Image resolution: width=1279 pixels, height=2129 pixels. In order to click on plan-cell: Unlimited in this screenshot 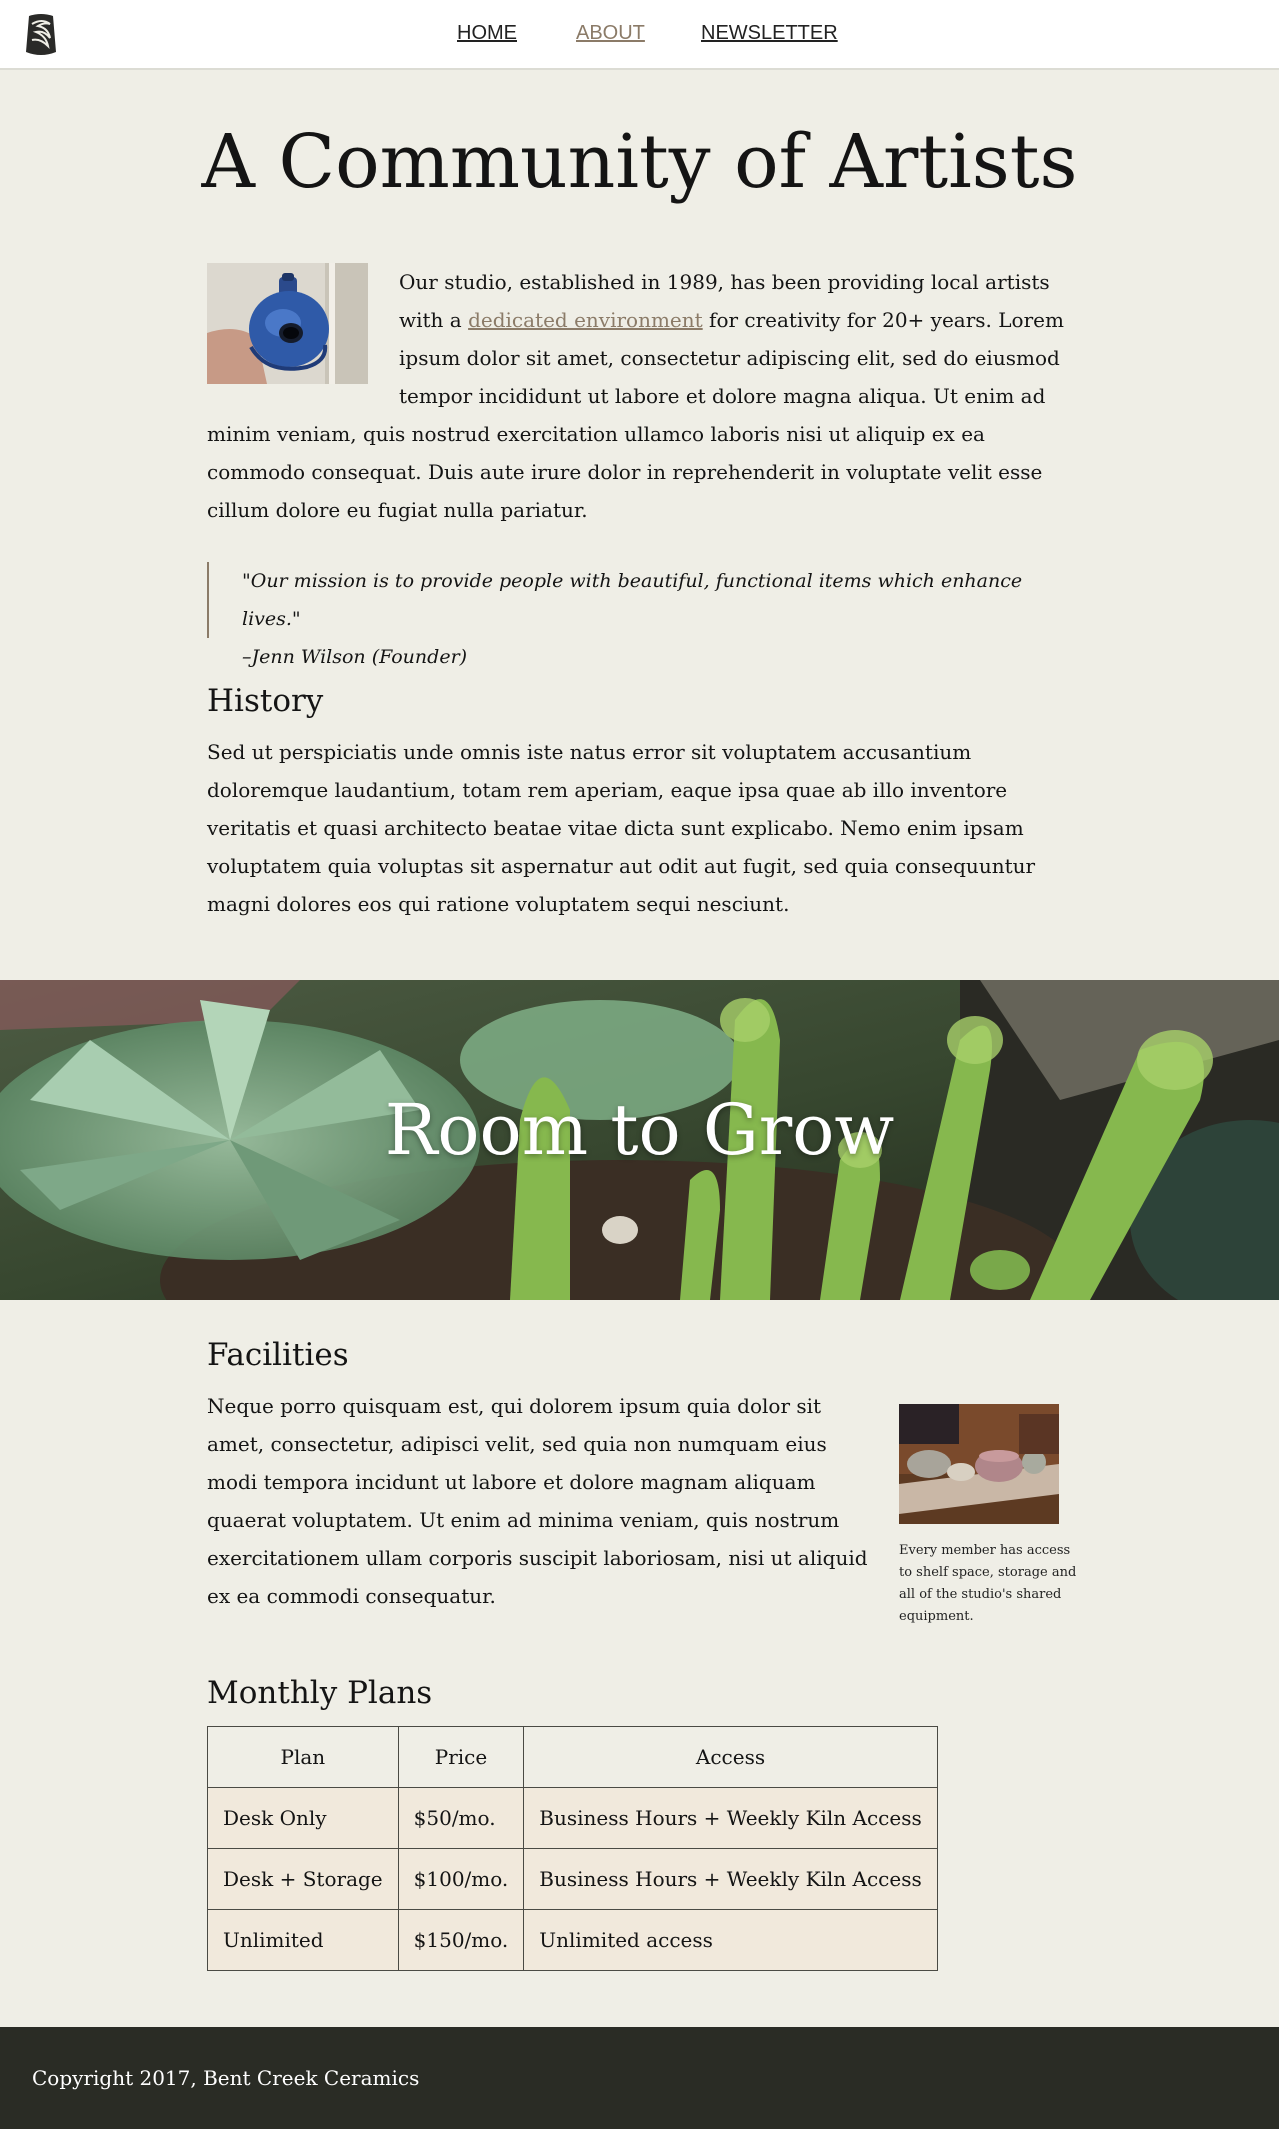, I will do `click(303, 1940)`.